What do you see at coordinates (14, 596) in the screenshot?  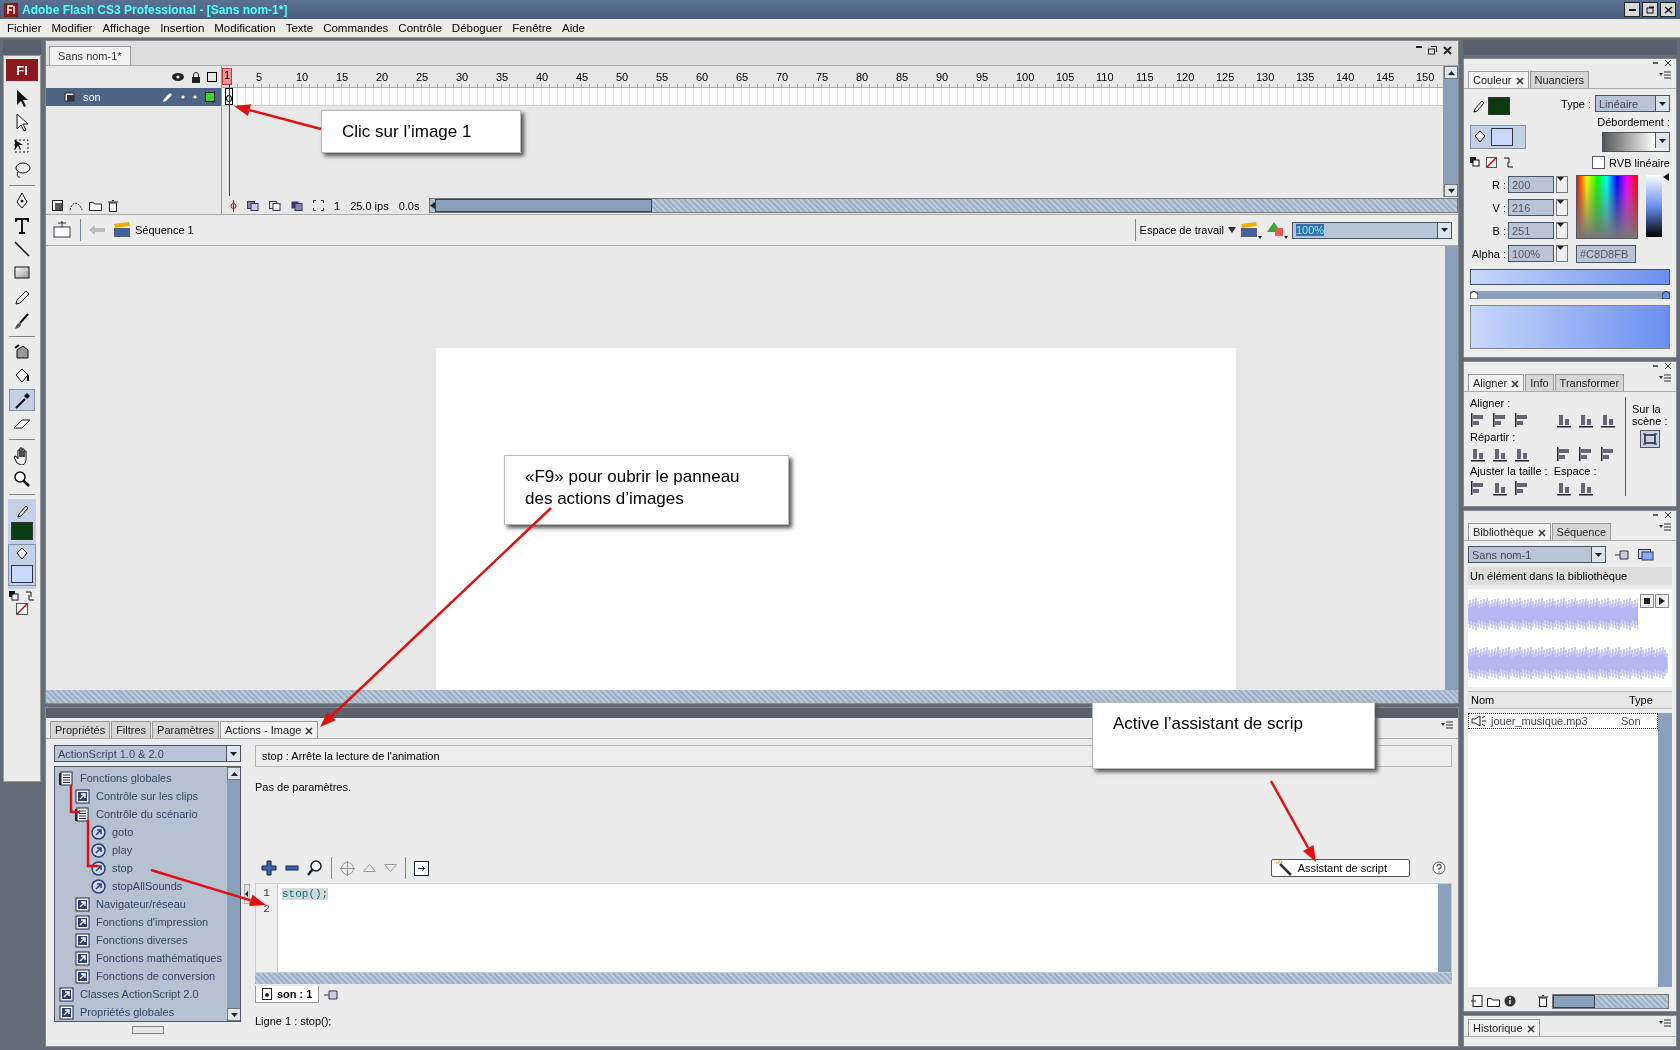 I see `default-colors-icon` at bounding box center [14, 596].